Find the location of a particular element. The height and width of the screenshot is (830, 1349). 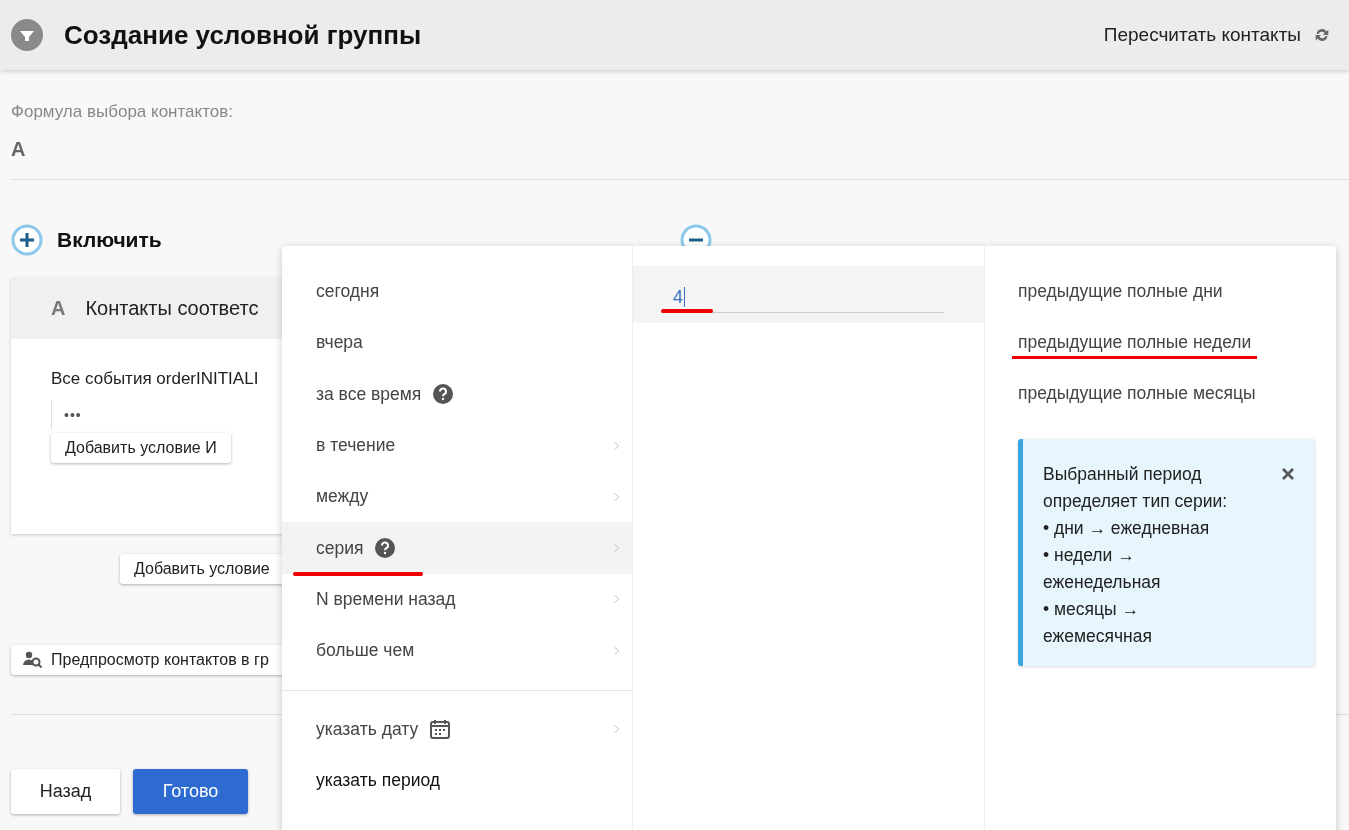

period-option: сегодня is located at coordinates (457, 292).